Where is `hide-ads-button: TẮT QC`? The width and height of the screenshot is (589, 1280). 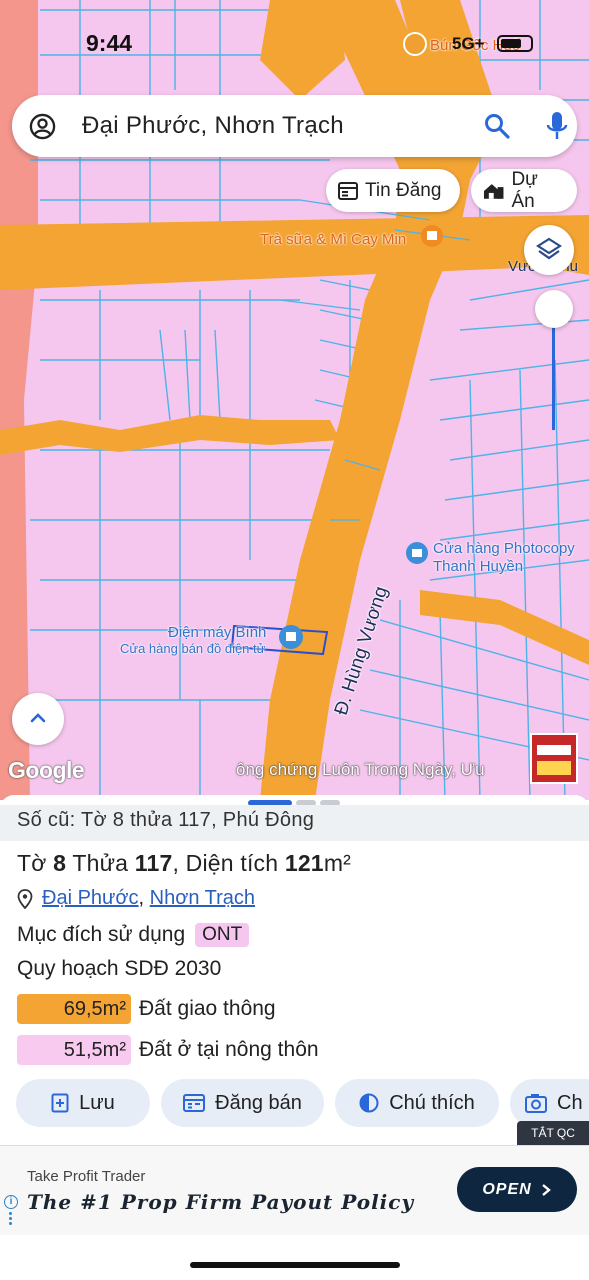
hide-ads-button: TẮT QC is located at coordinates (553, 1133).